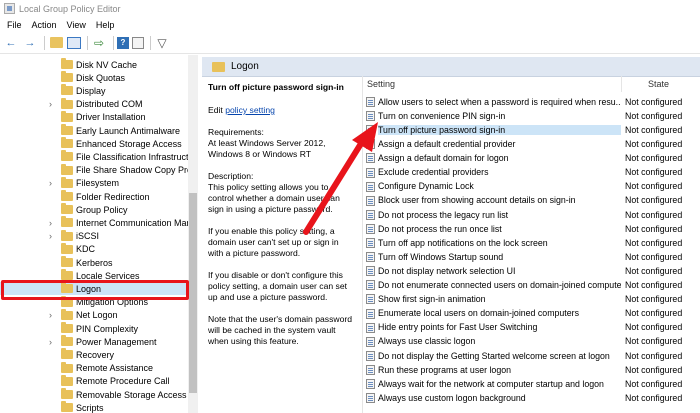 This screenshot has width=700, height=413. I want to click on setting-name: Assign a default credential provider, so click(447, 144).